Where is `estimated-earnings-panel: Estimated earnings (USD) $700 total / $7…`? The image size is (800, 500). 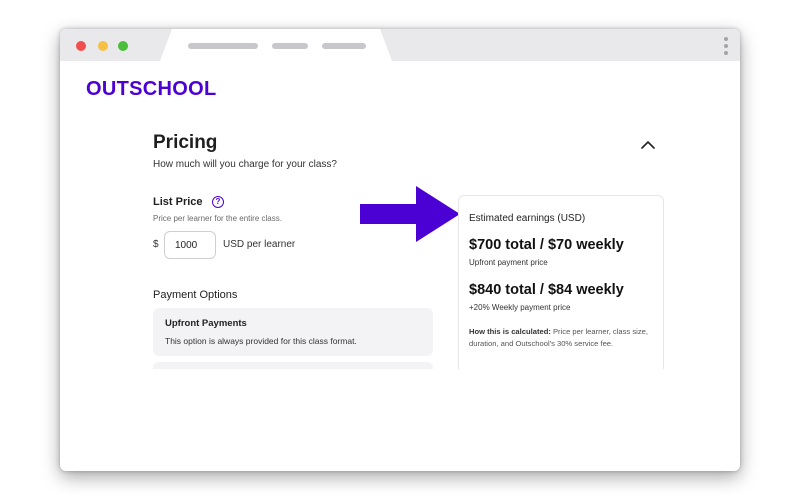 estimated-earnings-panel: Estimated earnings (USD) $700 total / $7… is located at coordinates (561, 282).